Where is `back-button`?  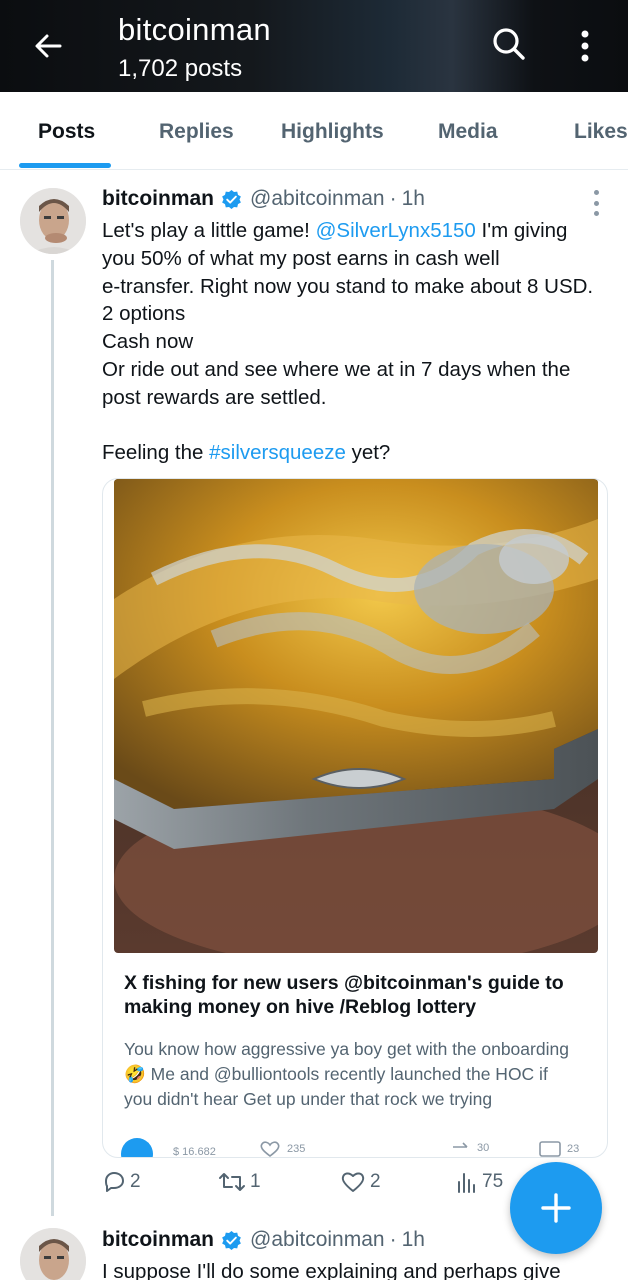 back-button is located at coordinates (48, 46).